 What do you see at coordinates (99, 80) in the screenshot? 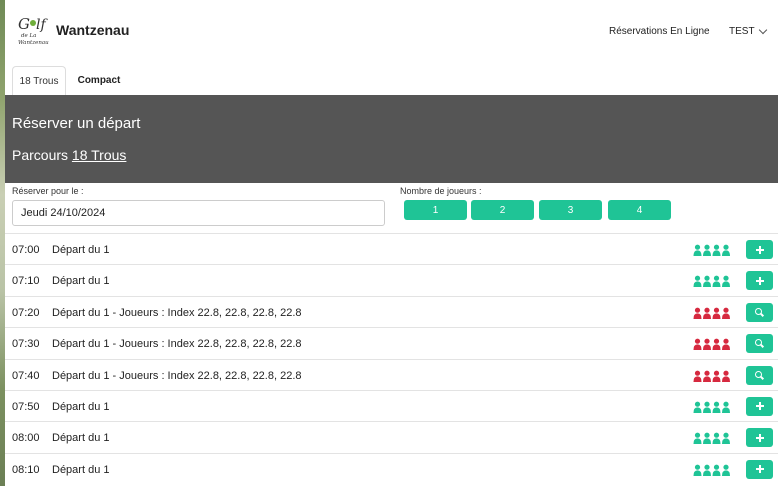
I see `tab-compact: Compact` at bounding box center [99, 80].